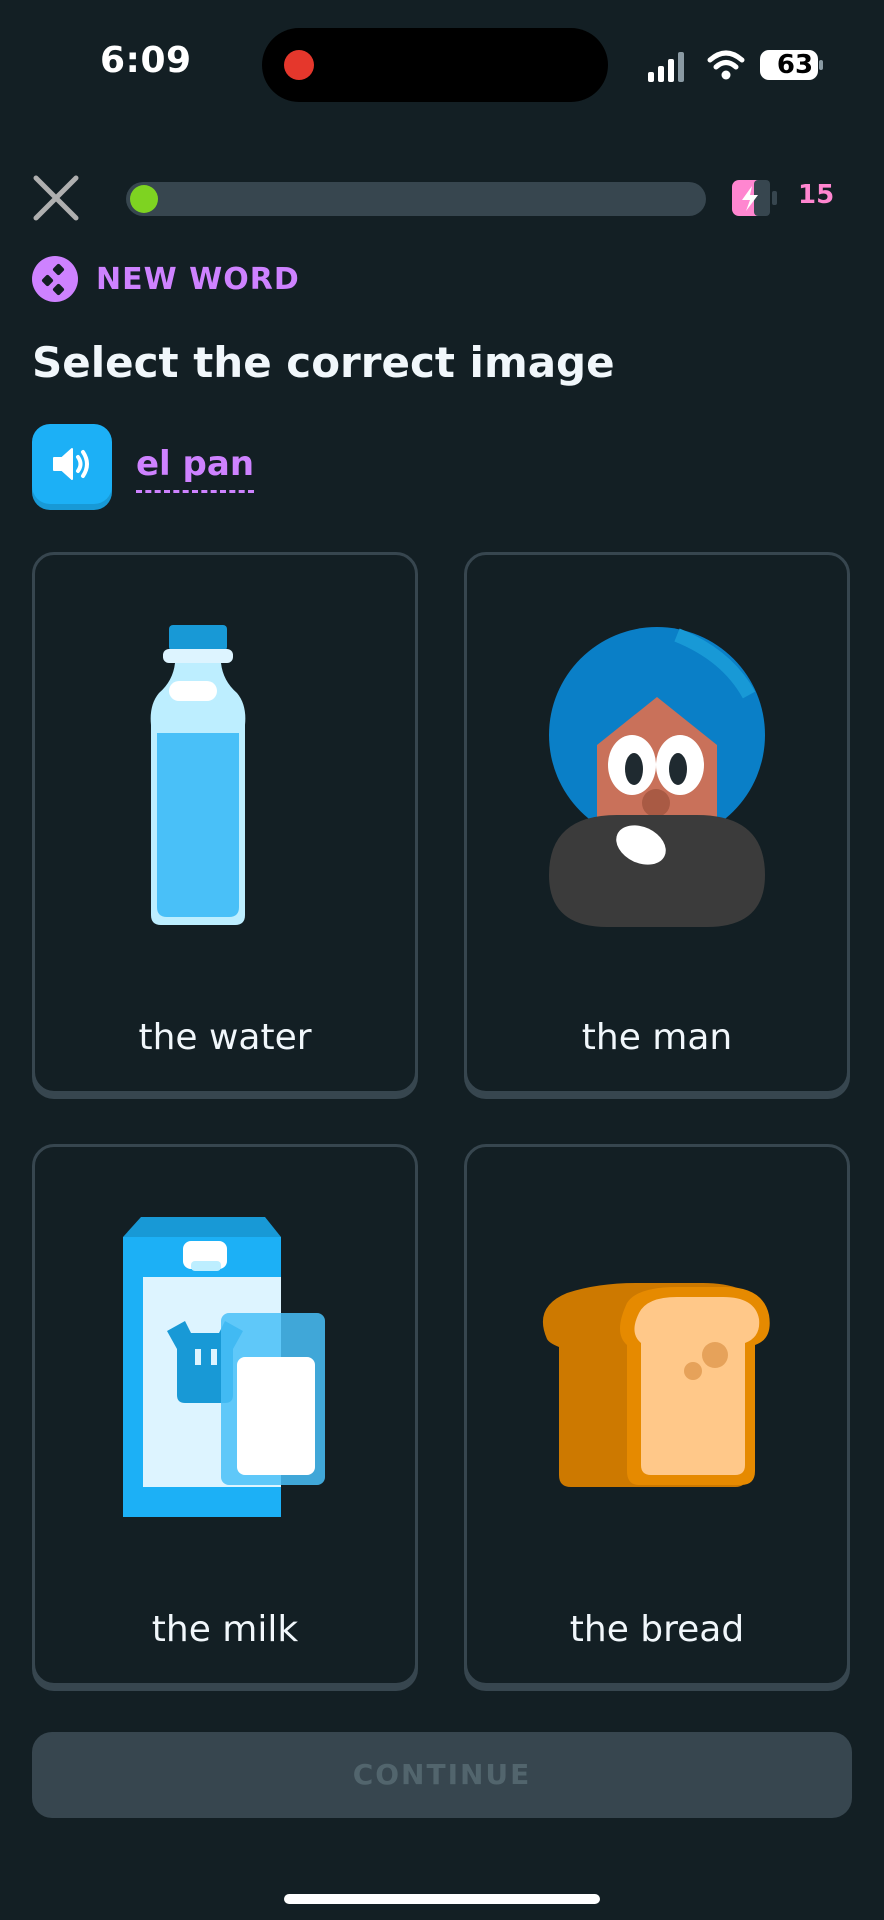  I want to click on status-time: 6:09, so click(146, 60).